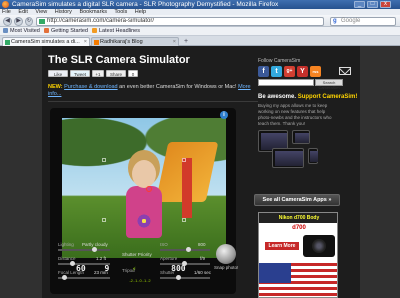 The width and height of the screenshot is (400, 298). I want to click on tab-label: Radhikaraj's Blog, so click(121, 42).